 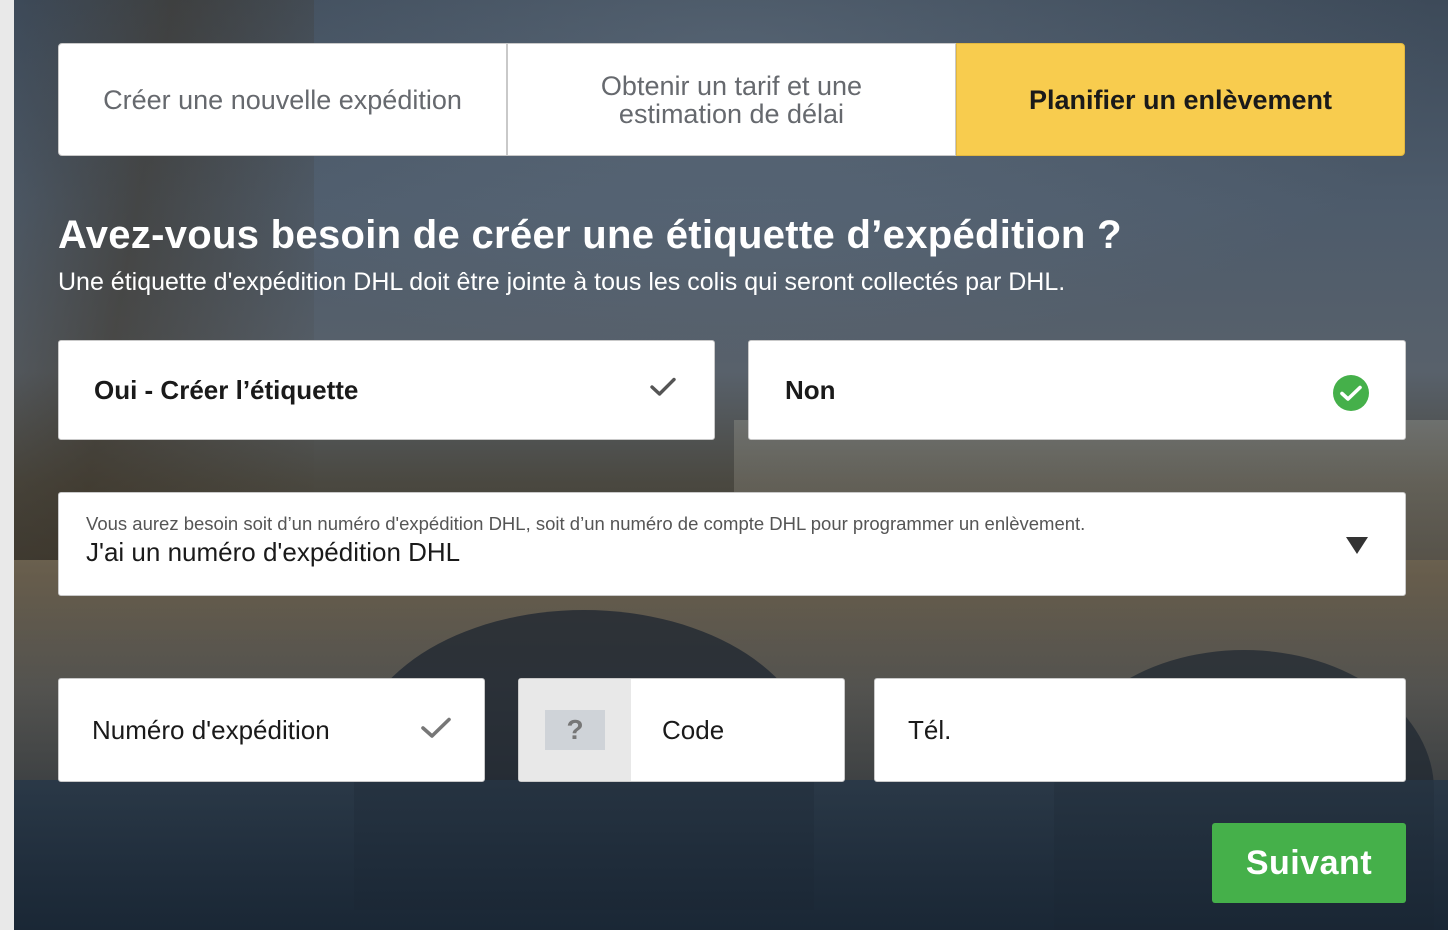 I want to click on question-icon: ?, so click(x=575, y=730).